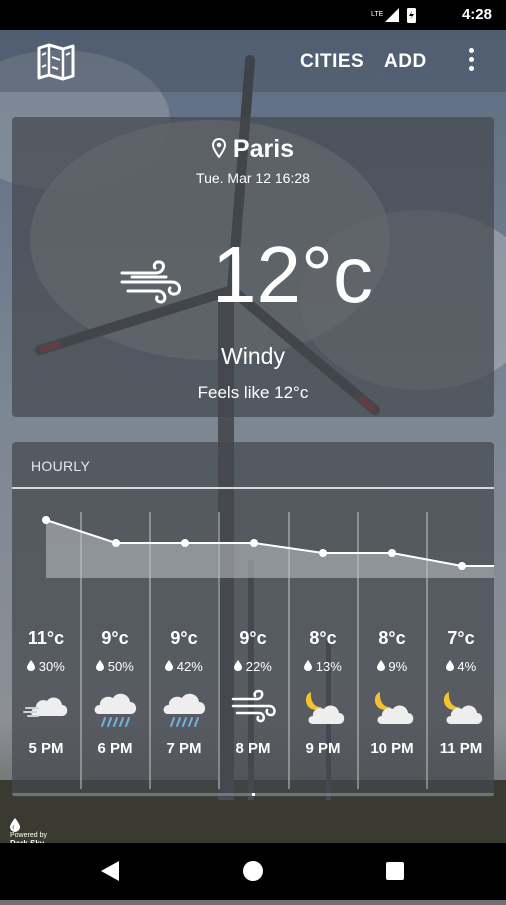 The height and width of the screenshot is (905, 506). Describe the element at coordinates (110, 871) in the screenshot. I see `back-icon` at that location.